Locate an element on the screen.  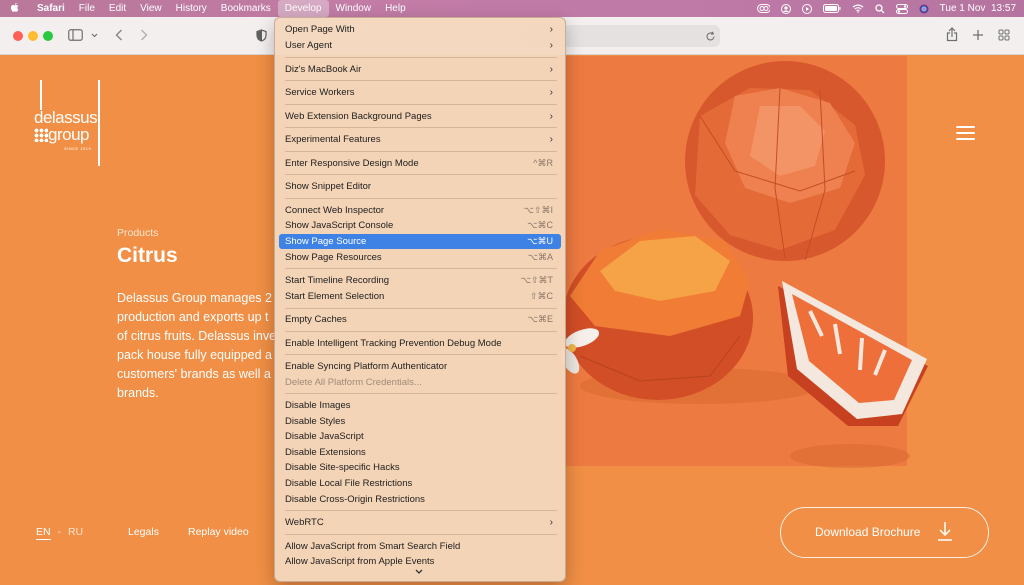
forward-icon is located at coordinates (144, 35).